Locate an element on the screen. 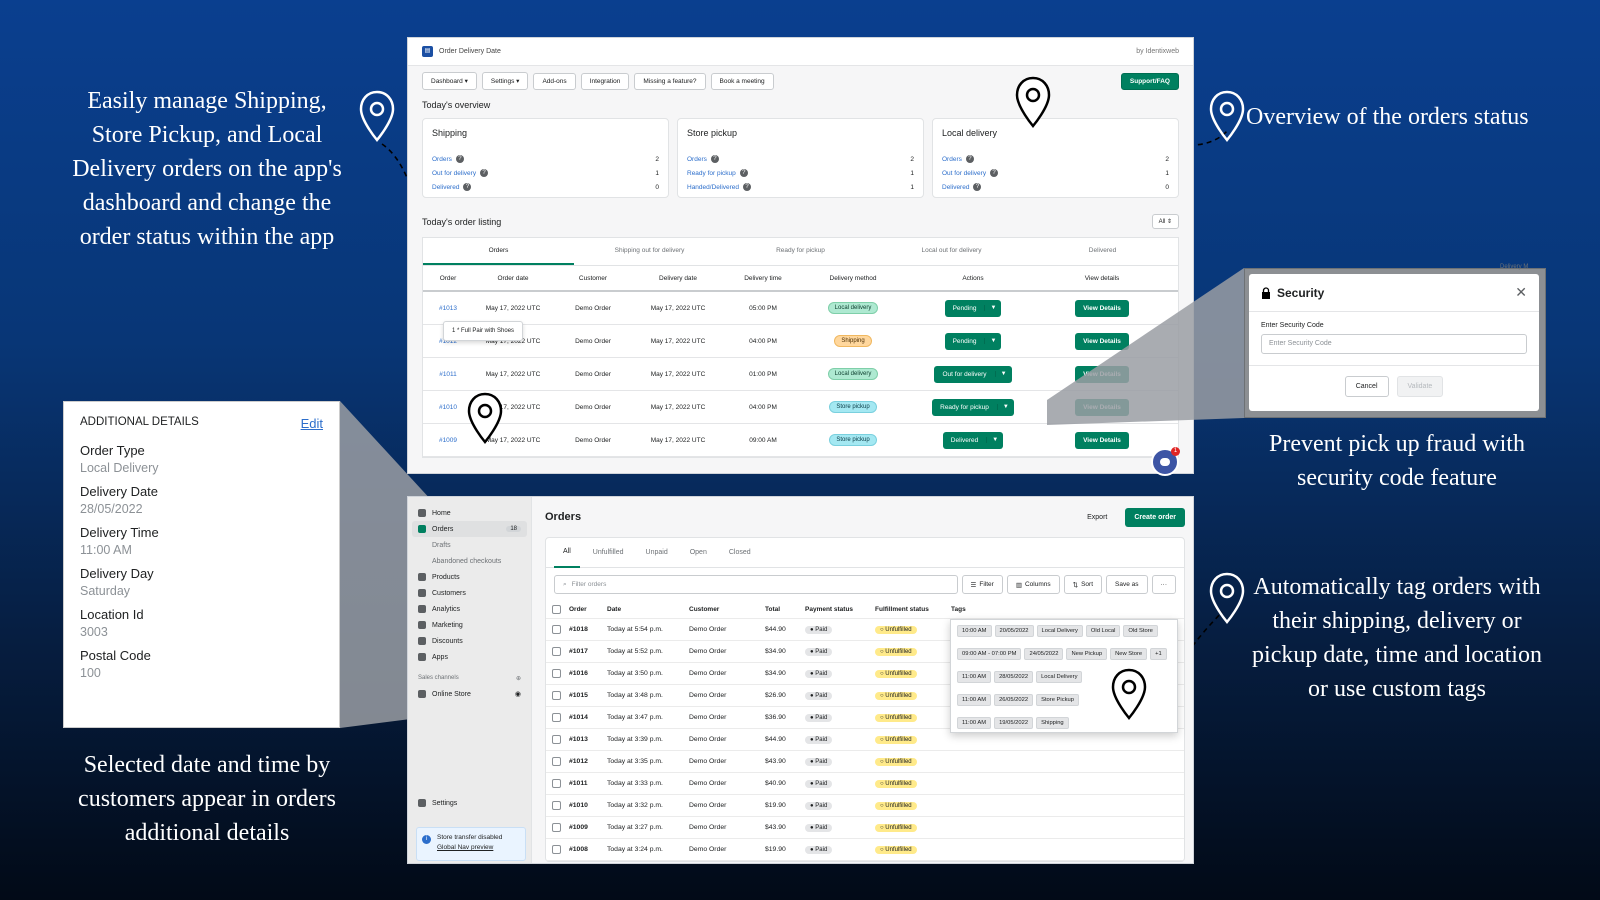  nav-settings: Settings ▾ is located at coordinates (505, 81).